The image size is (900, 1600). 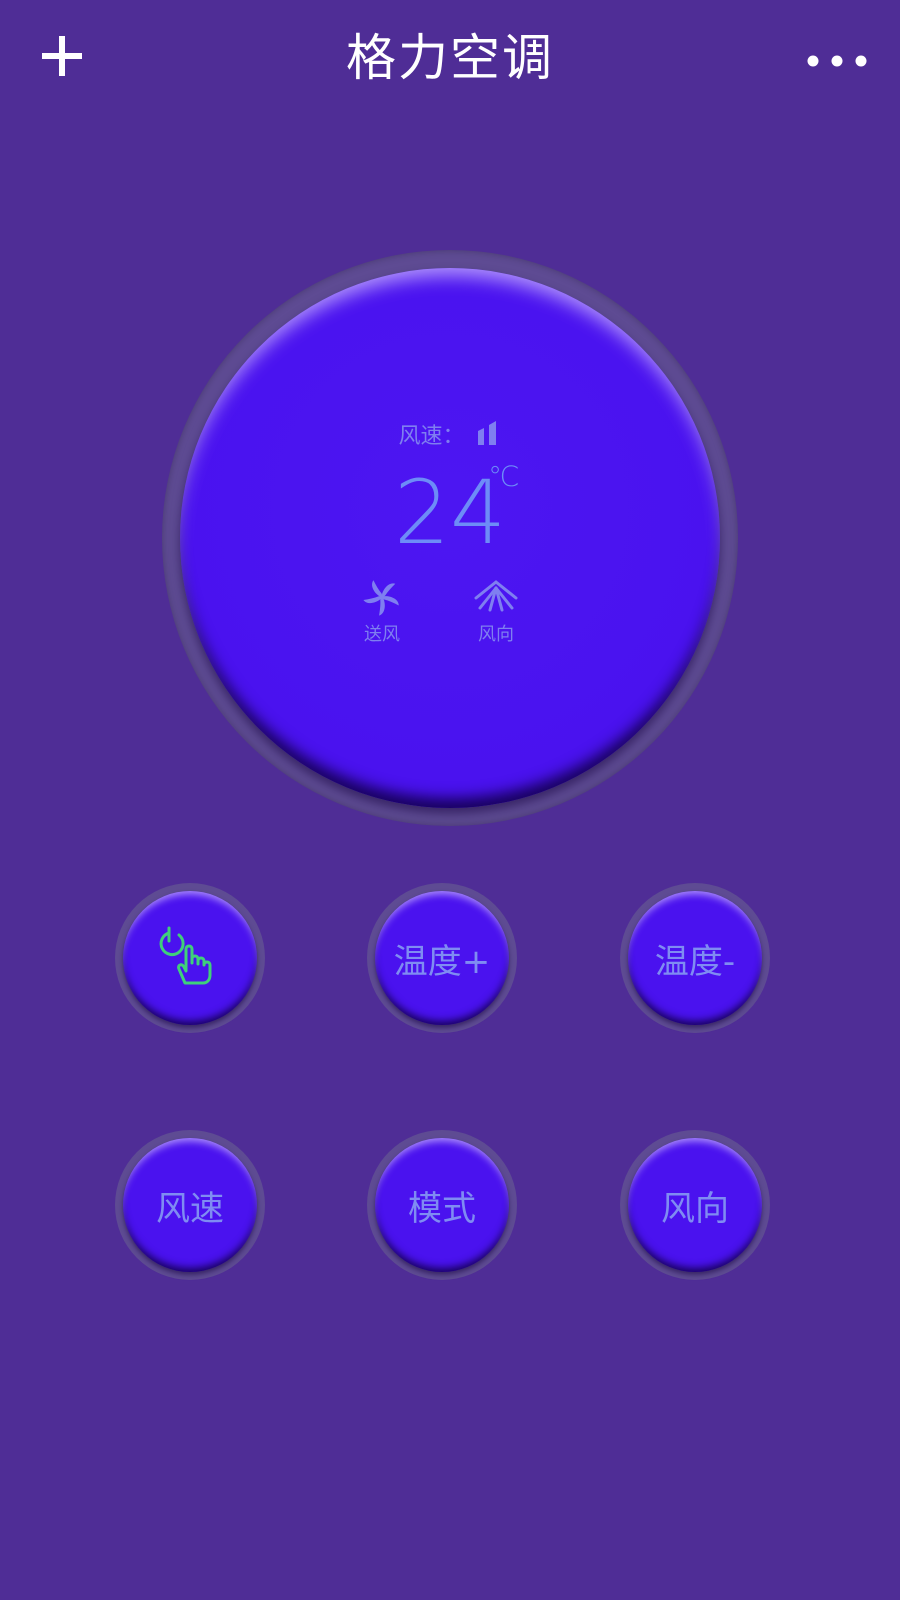 What do you see at coordinates (450, 511) in the screenshot?
I see `temperature-display: 24 ℃` at bounding box center [450, 511].